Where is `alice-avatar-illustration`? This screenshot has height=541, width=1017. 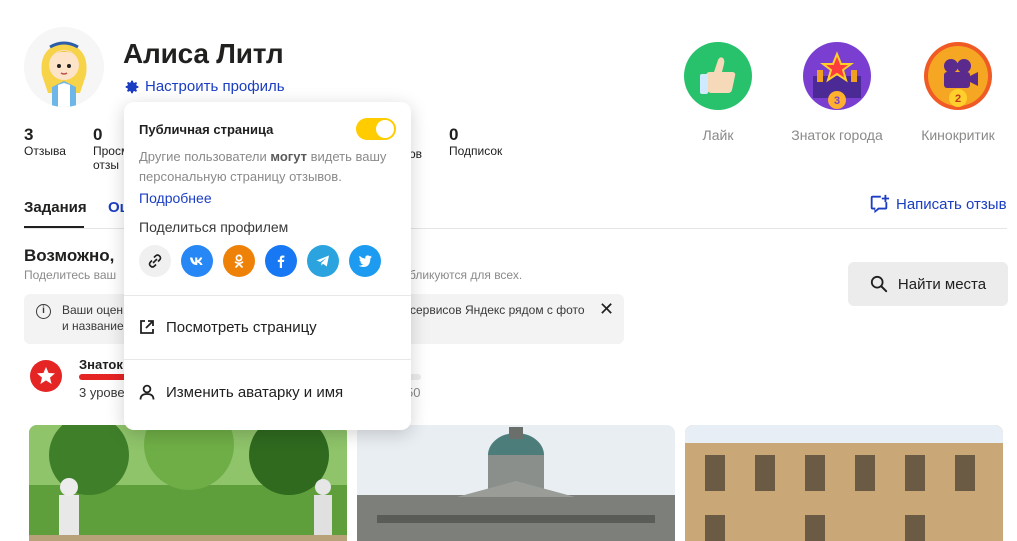 alice-avatar-illustration is located at coordinates (64, 67).